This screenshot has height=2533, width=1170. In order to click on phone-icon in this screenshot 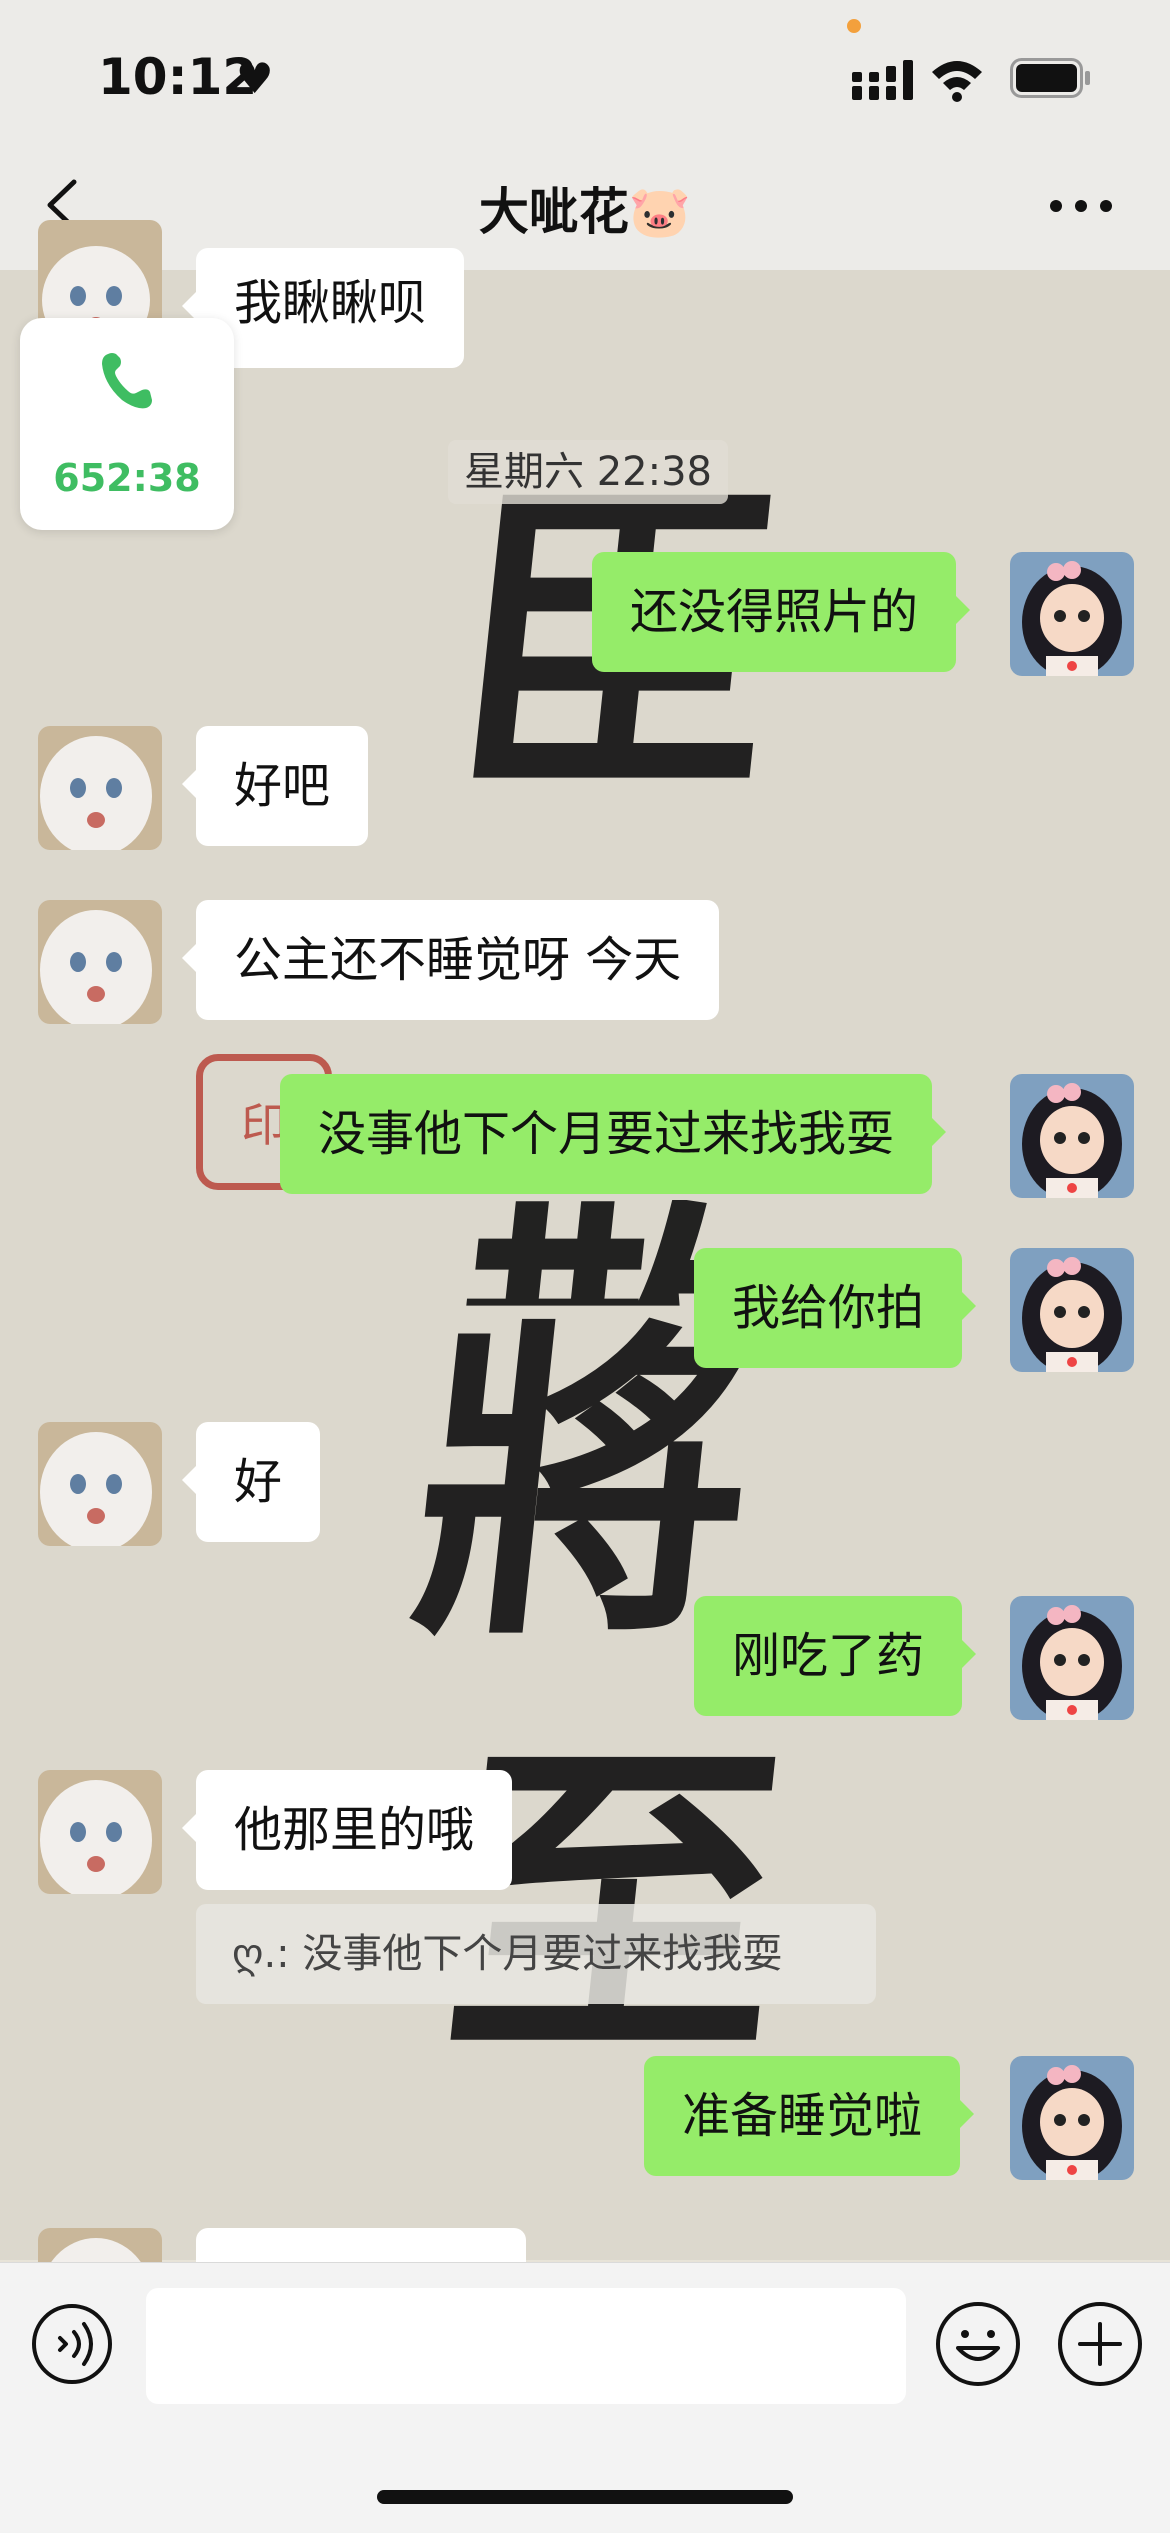, I will do `click(127, 381)`.